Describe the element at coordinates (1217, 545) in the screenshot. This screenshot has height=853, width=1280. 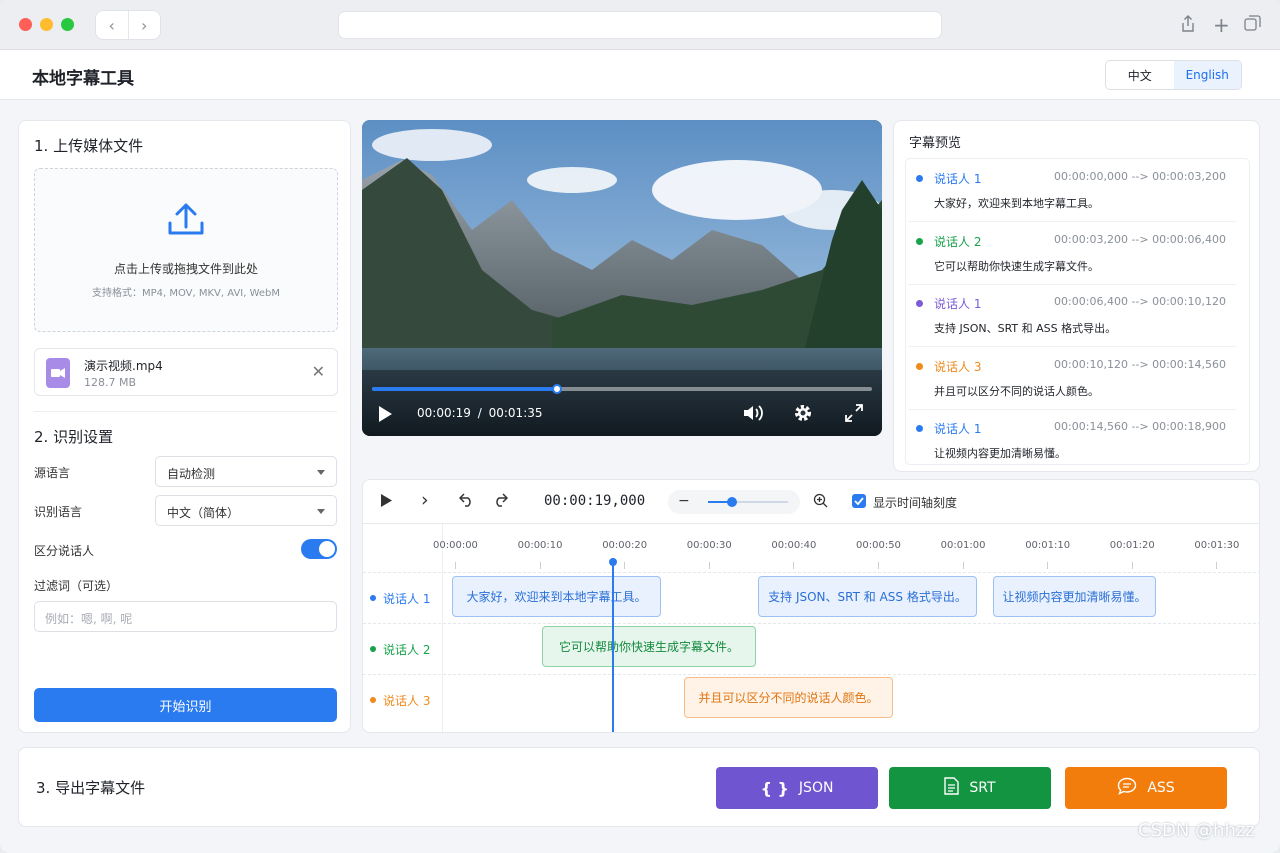
I see `ruler-tick-label: 00:01:30` at that location.